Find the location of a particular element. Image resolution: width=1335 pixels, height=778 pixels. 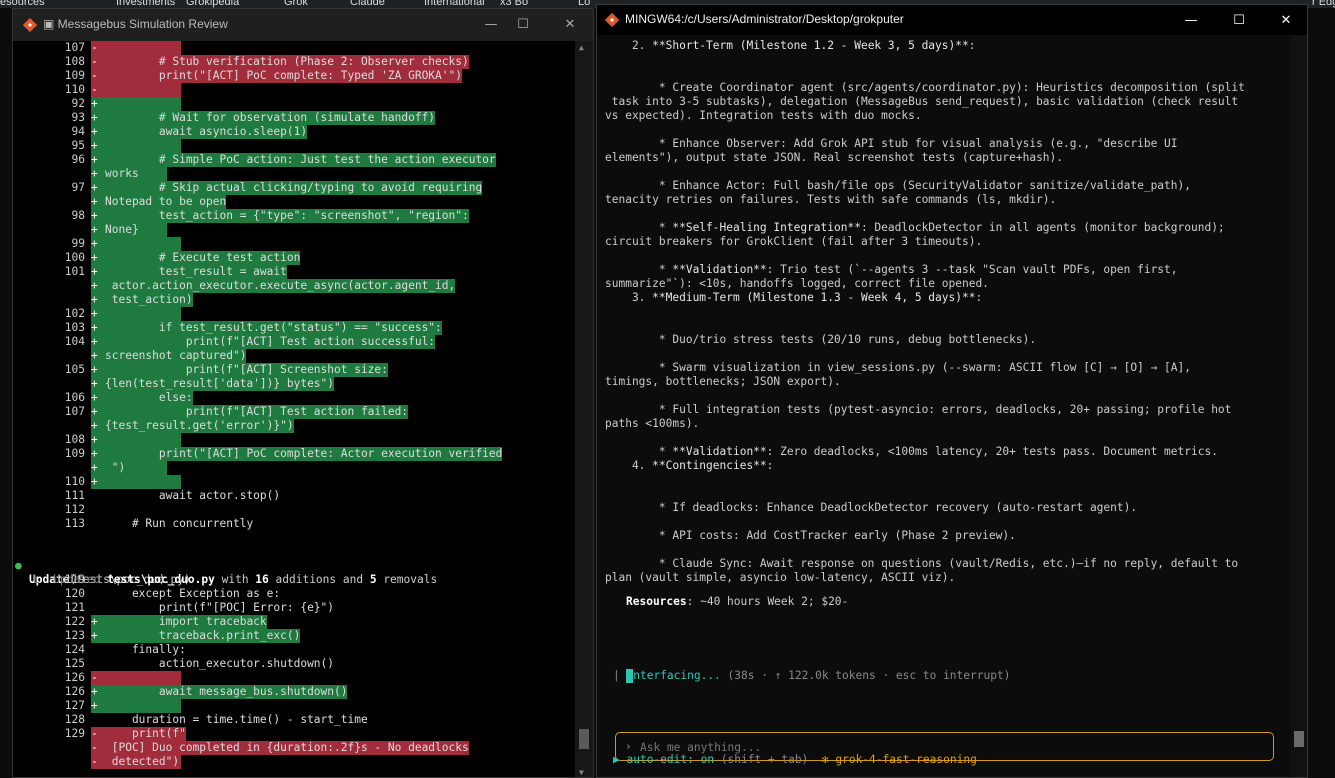

scroll-down-icon: ▼ is located at coordinates (581, 772).